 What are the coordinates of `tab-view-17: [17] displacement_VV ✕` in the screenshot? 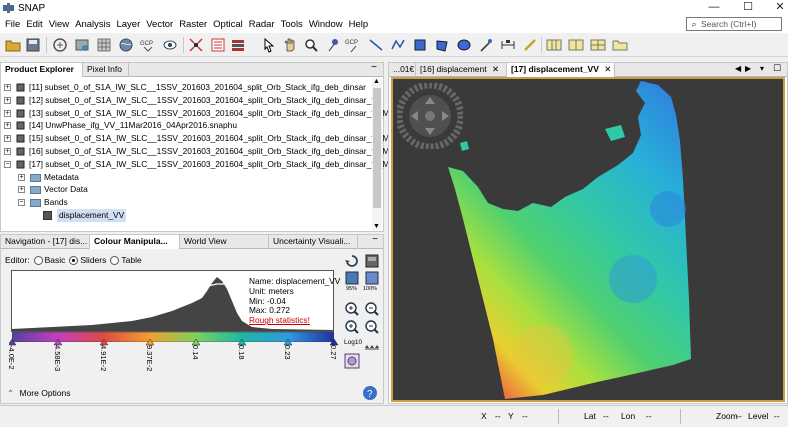 It's located at (561, 70).